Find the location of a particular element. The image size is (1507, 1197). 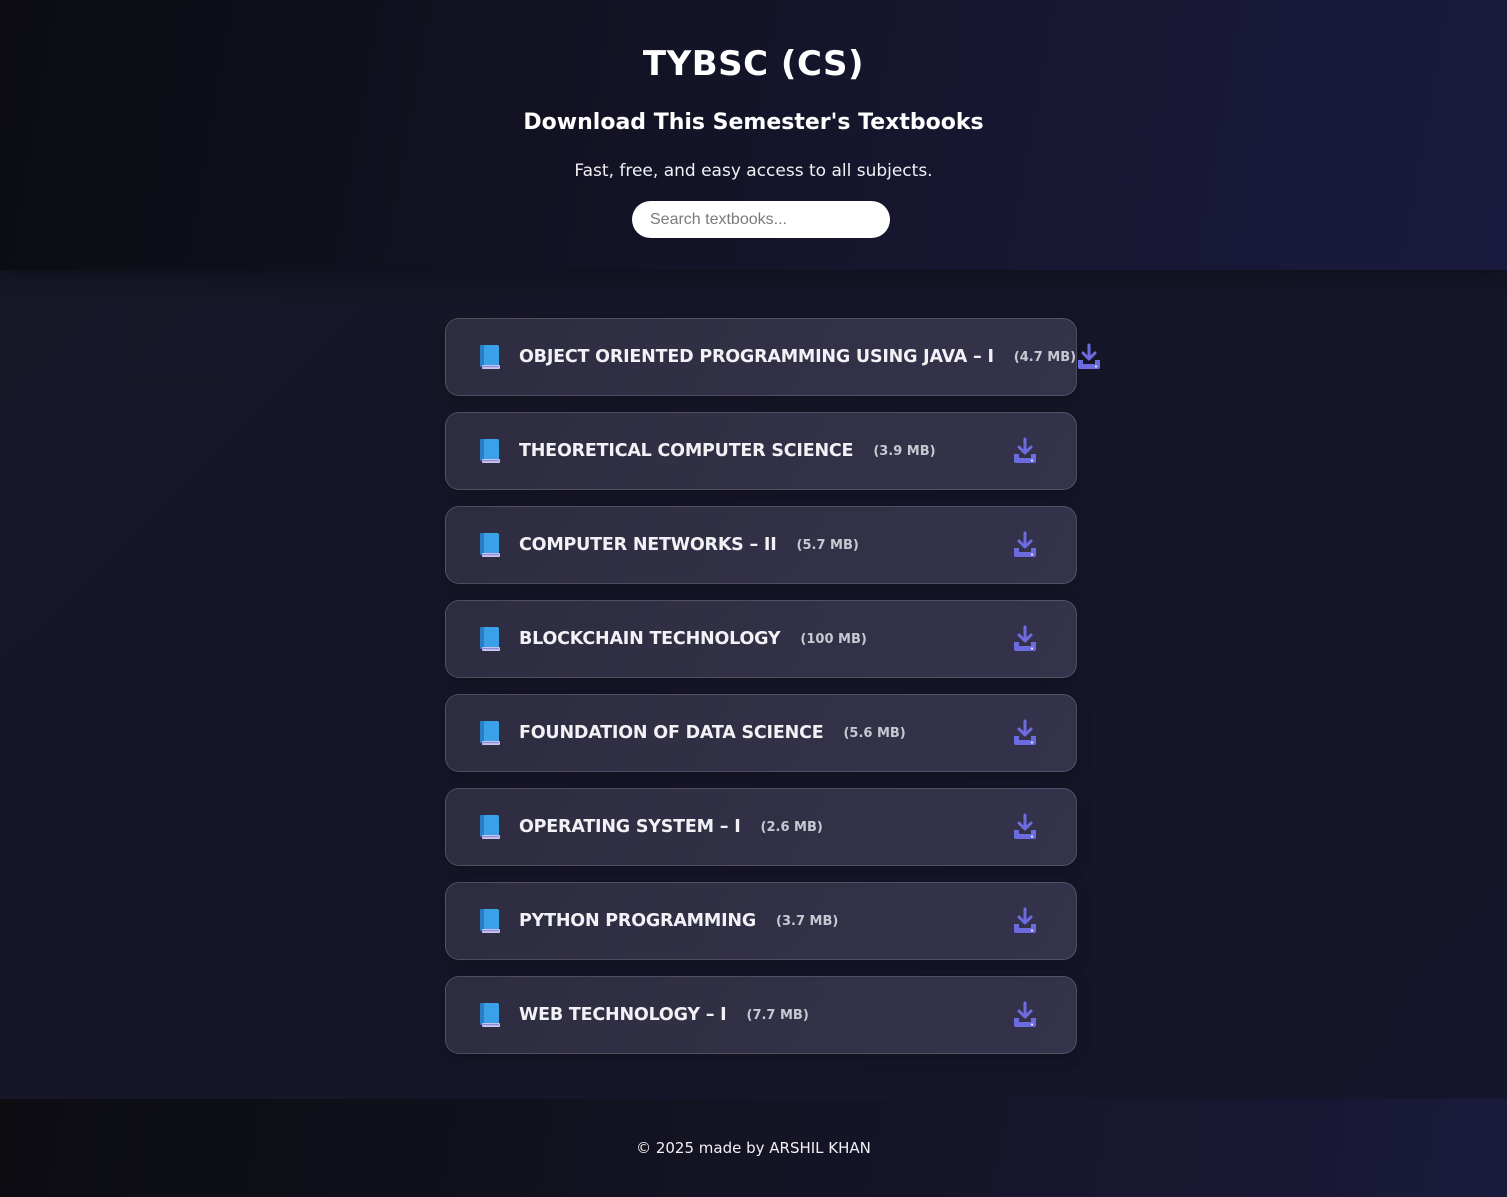

book-title: PYTHON PROGRAMMING is located at coordinates (638, 921).